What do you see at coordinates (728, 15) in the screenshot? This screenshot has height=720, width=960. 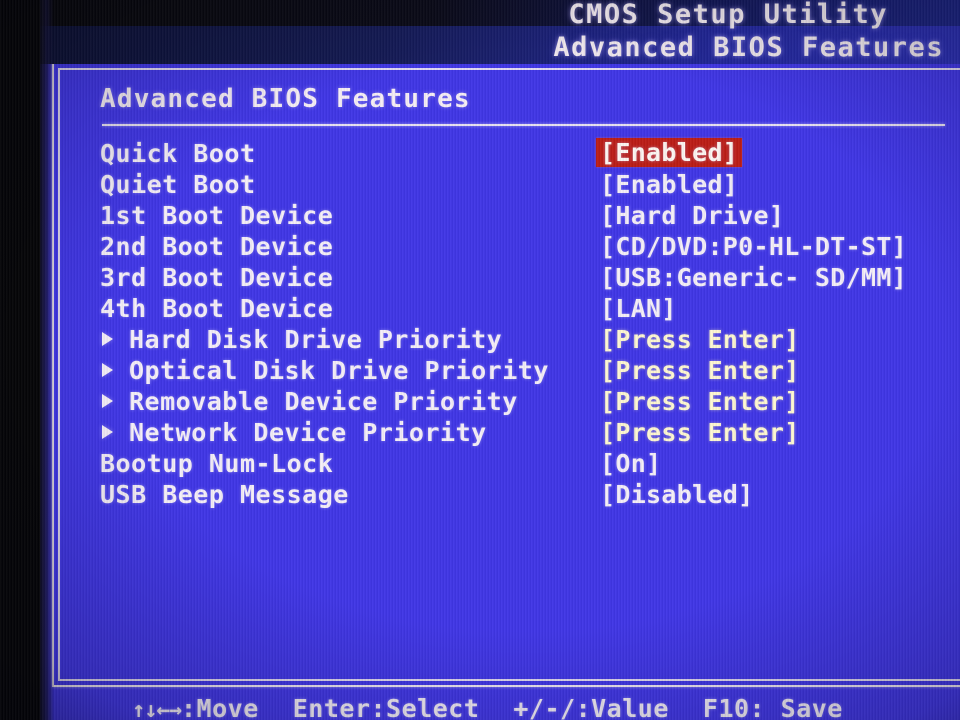 I see `utility-title: CMOS Setup Utility` at bounding box center [728, 15].